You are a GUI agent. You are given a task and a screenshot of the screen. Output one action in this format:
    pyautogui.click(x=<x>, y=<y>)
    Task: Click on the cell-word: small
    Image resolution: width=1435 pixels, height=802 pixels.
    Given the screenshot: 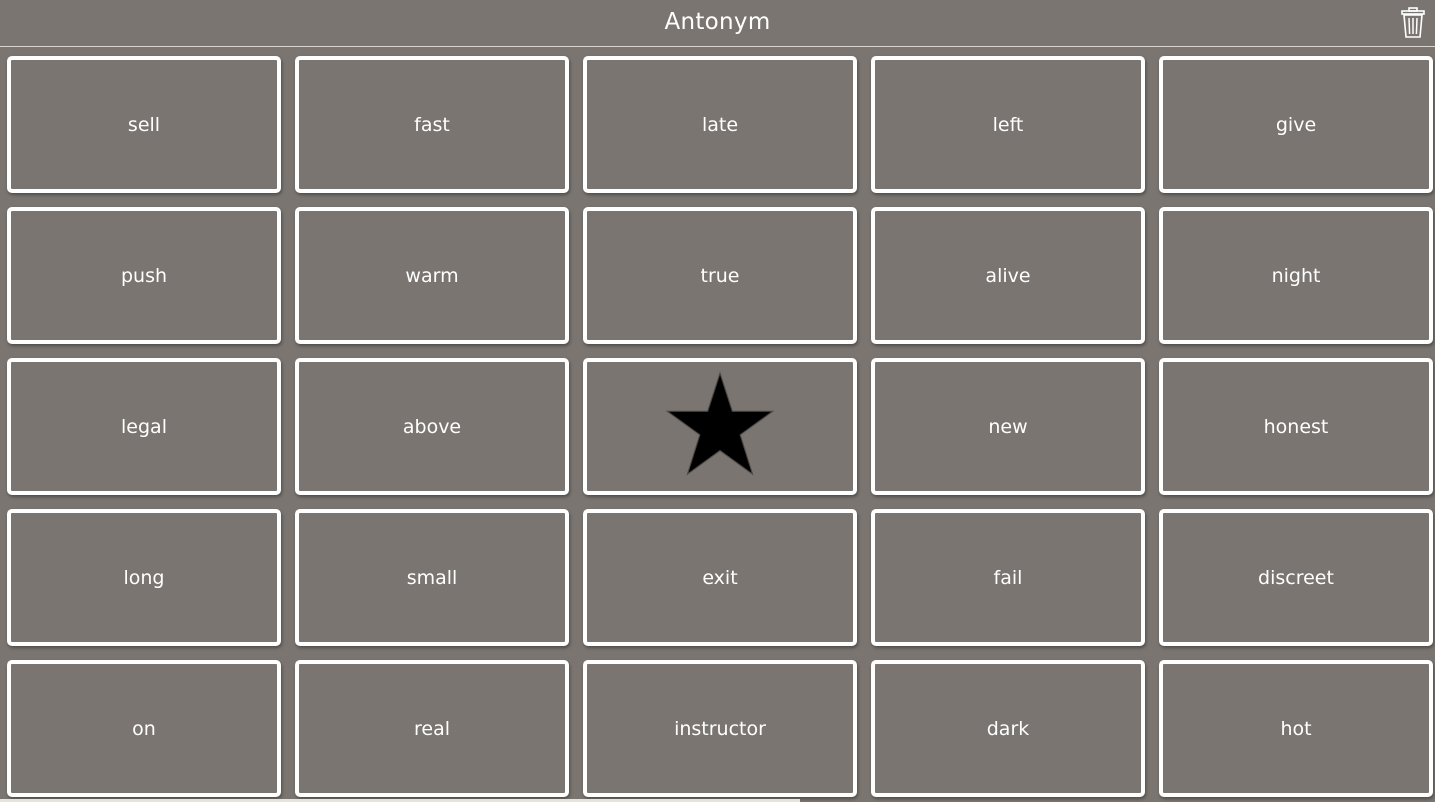 What is the action you would take?
    pyautogui.click(x=432, y=577)
    